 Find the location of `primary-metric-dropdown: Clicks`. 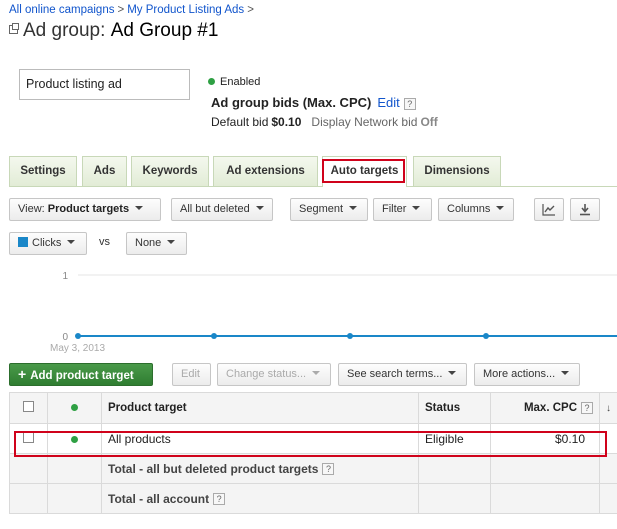

primary-metric-dropdown: Clicks is located at coordinates (48, 243).